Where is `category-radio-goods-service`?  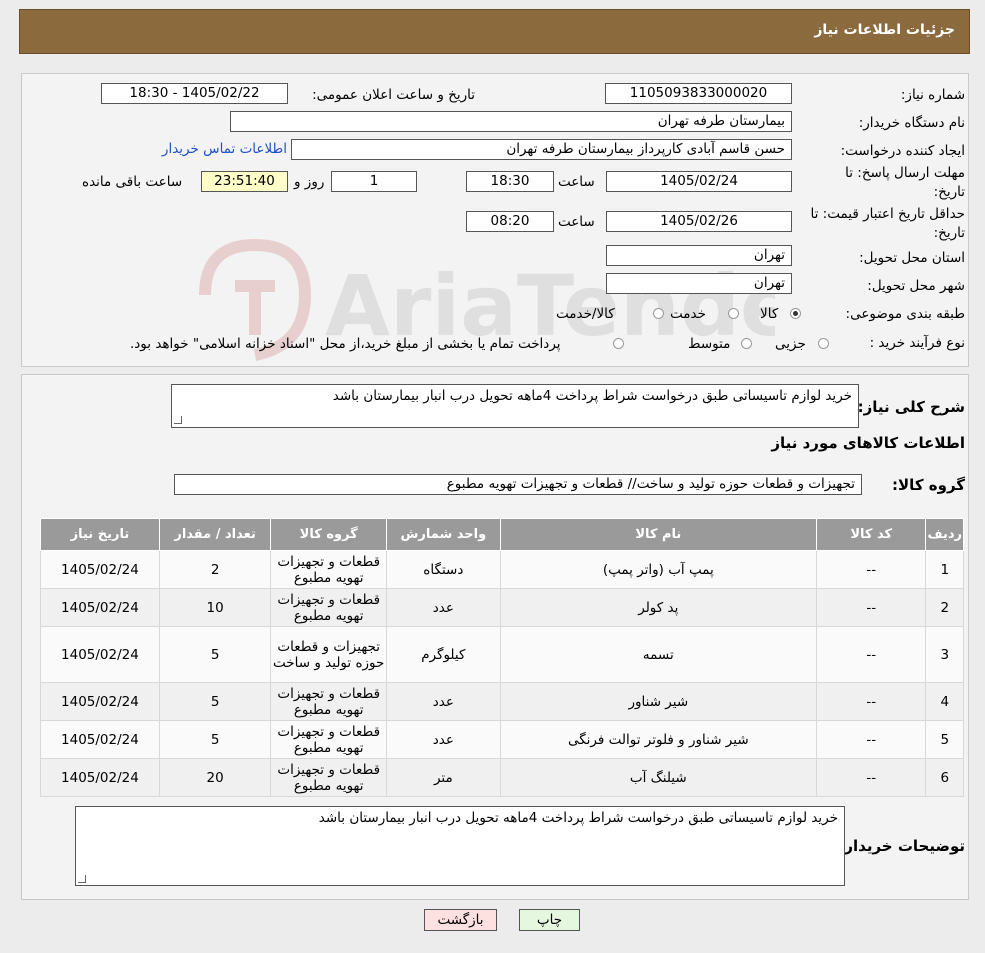
category-radio-goods-service is located at coordinates (658, 313).